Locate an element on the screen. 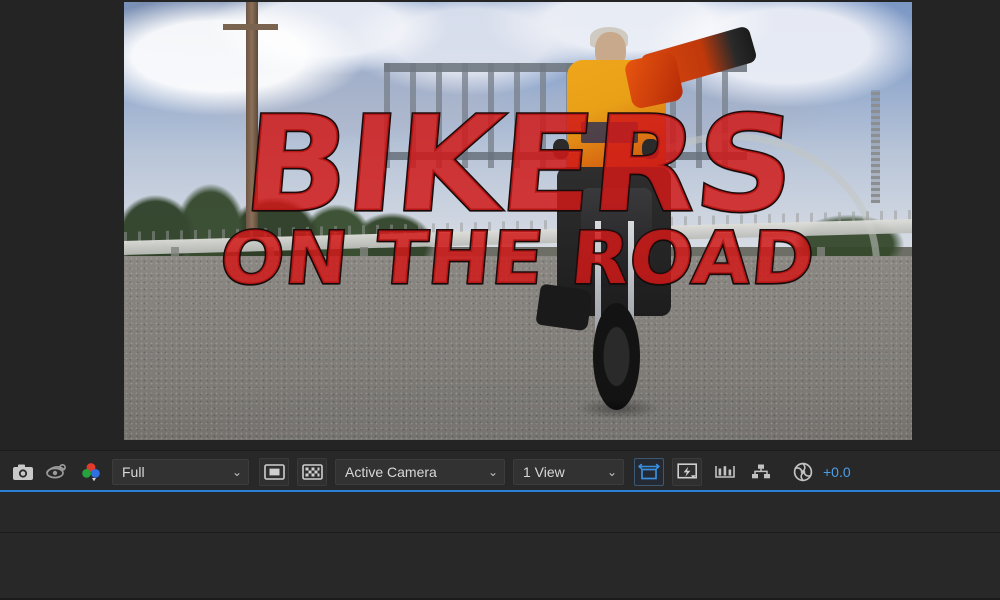 The image size is (1000, 600). aperture-icon is located at coordinates (803, 472).